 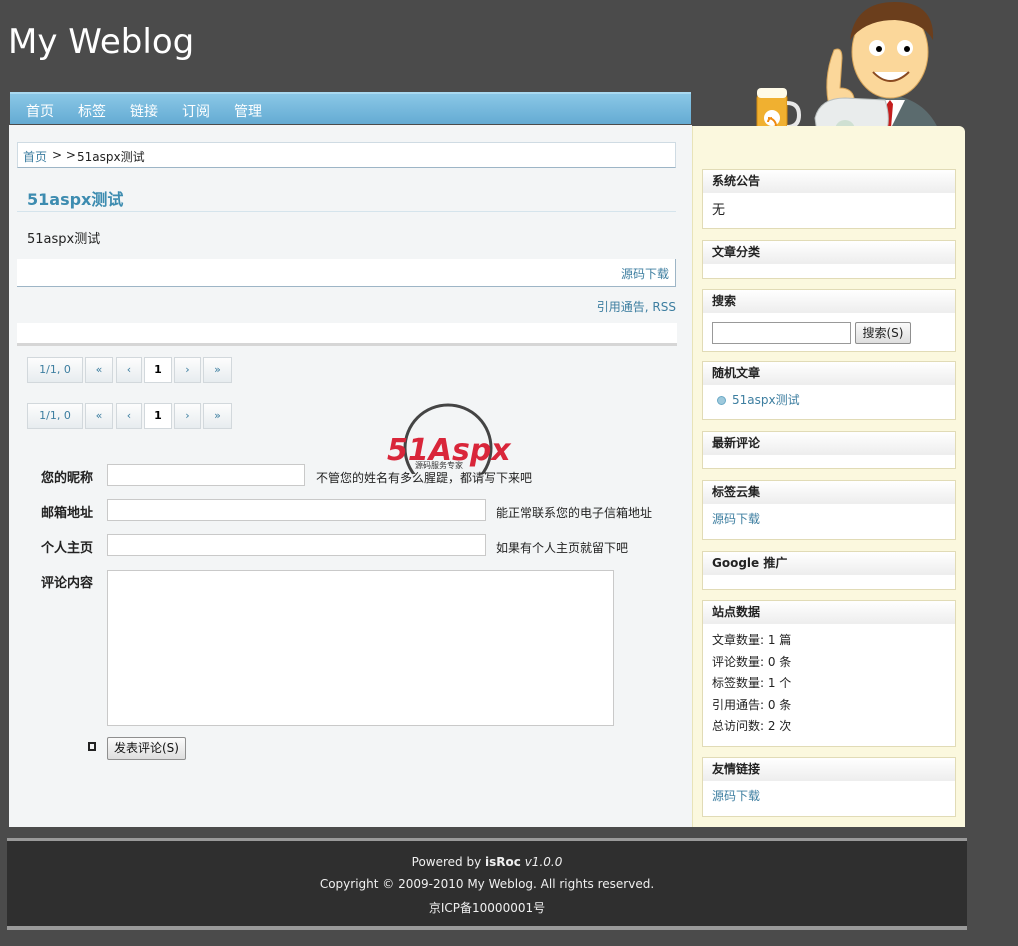 What do you see at coordinates (146, 748) in the screenshot?
I see `submit-comment-button: 发表评论(S)` at bounding box center [146, 748].